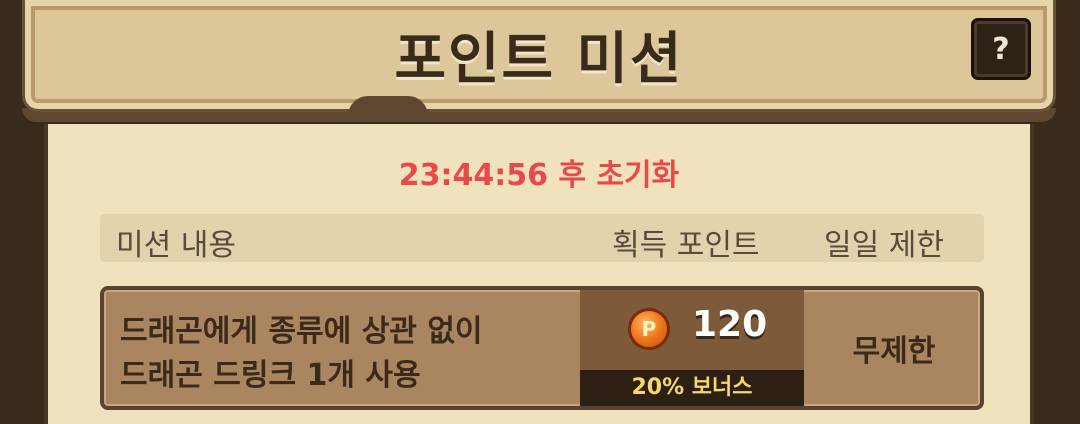  What do you see at coordinates (542, 238) in the screenshot?
I see `table-header: 미션 내용 획득 포인트 일일 제한` at bounding box center [542, 238].